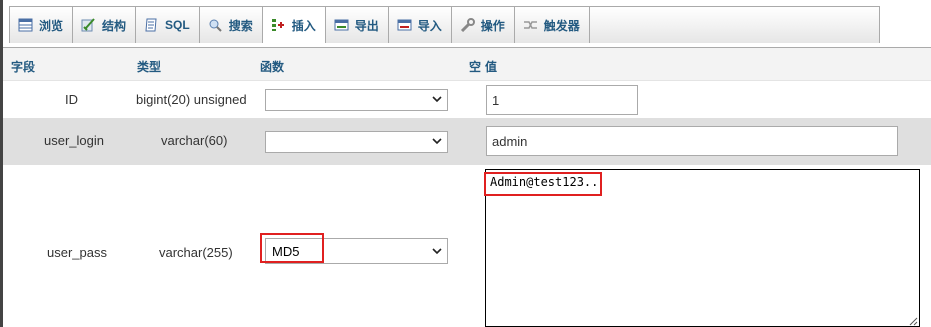  Describe the element at coordinates (88, 25) in the screenshot. I see `structure-icon` at that location.